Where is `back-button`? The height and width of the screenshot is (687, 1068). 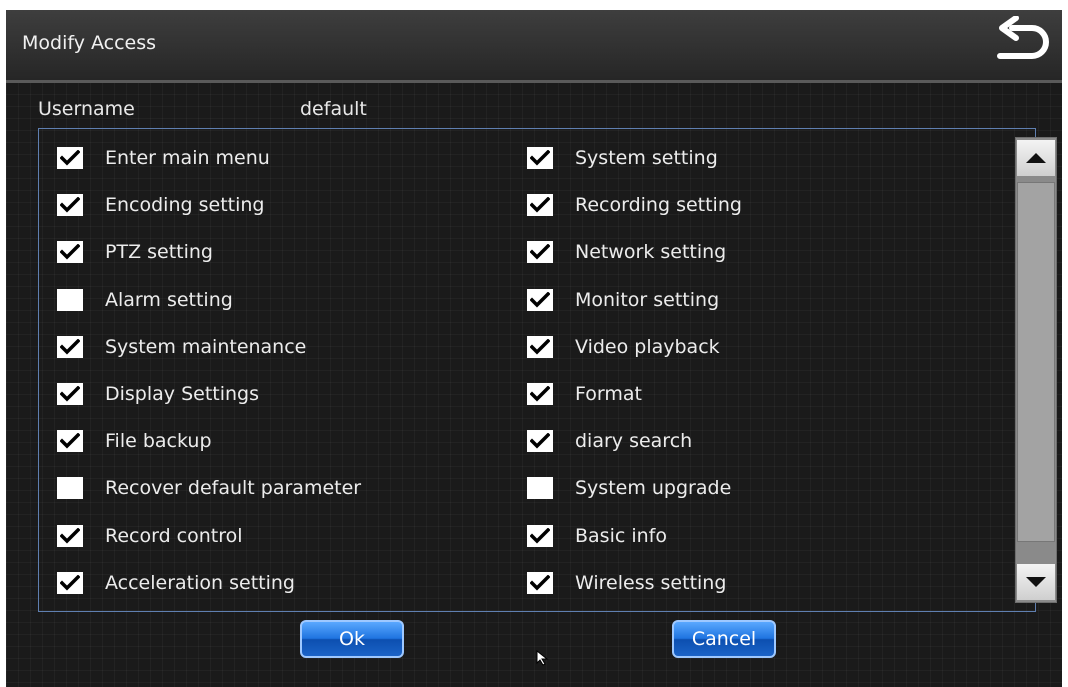 back-button is located at coordinates (1022, 44).